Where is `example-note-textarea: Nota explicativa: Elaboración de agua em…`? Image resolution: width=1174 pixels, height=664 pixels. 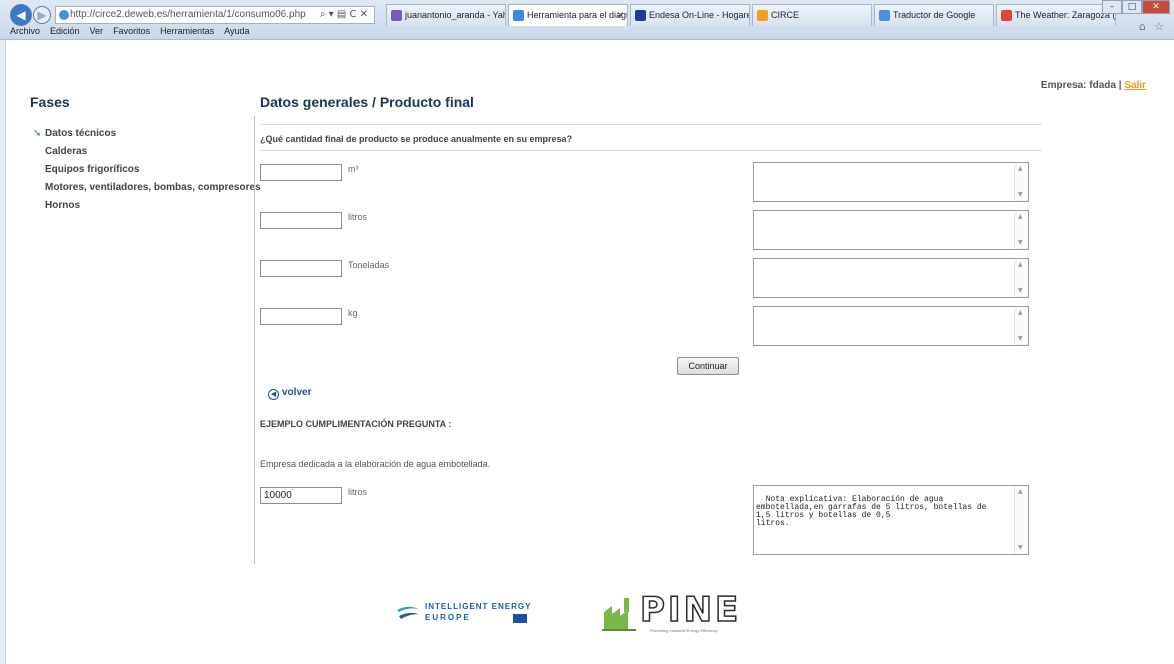 example-note-textarea: Nota explicativa: Elaboración de agua em… is located at coordinates (891, 520).